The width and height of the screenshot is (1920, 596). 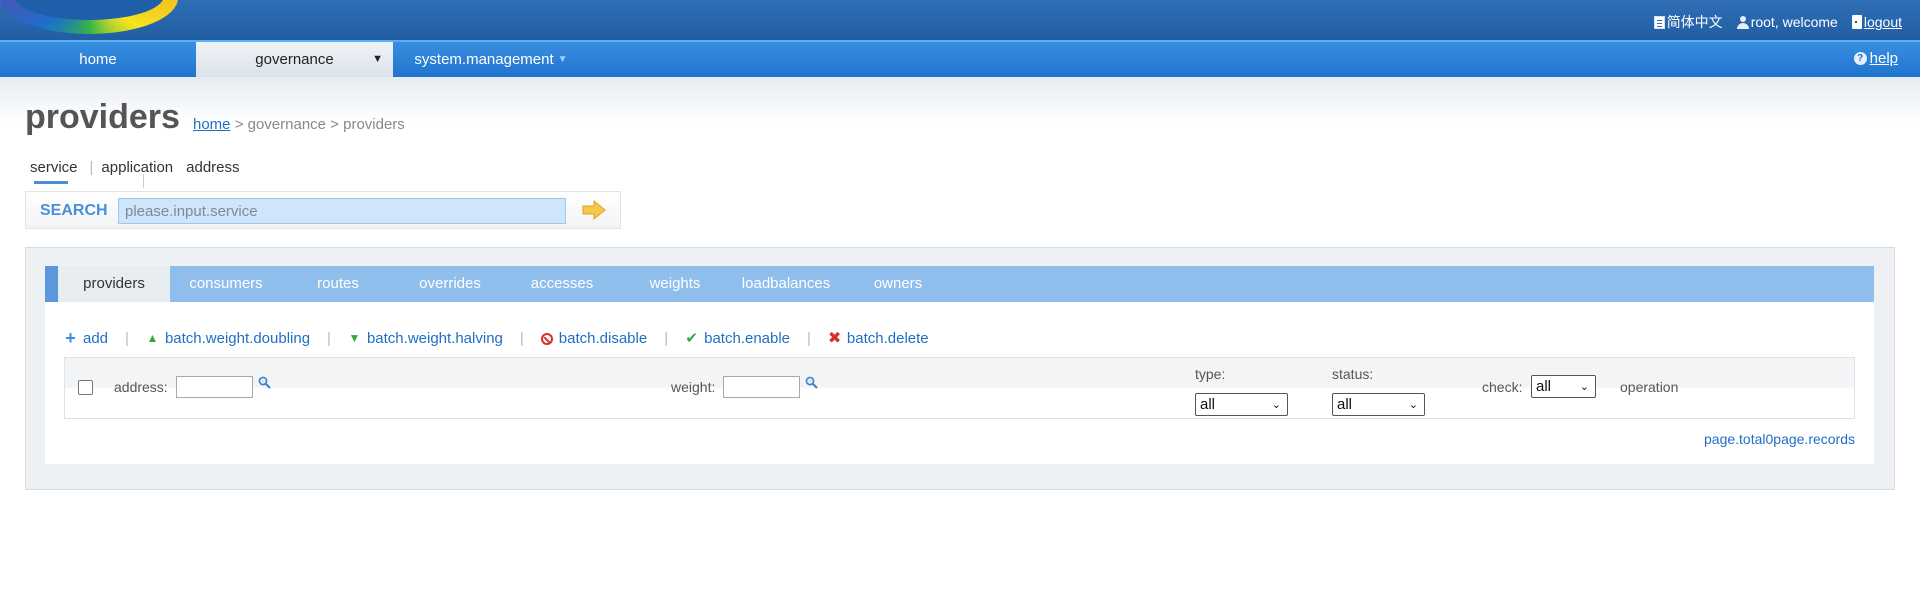 What do you see at coordinates (1378, 404) in the screenshot?
I see `status-select: all ⌄` at bounding box center [1378, 404].